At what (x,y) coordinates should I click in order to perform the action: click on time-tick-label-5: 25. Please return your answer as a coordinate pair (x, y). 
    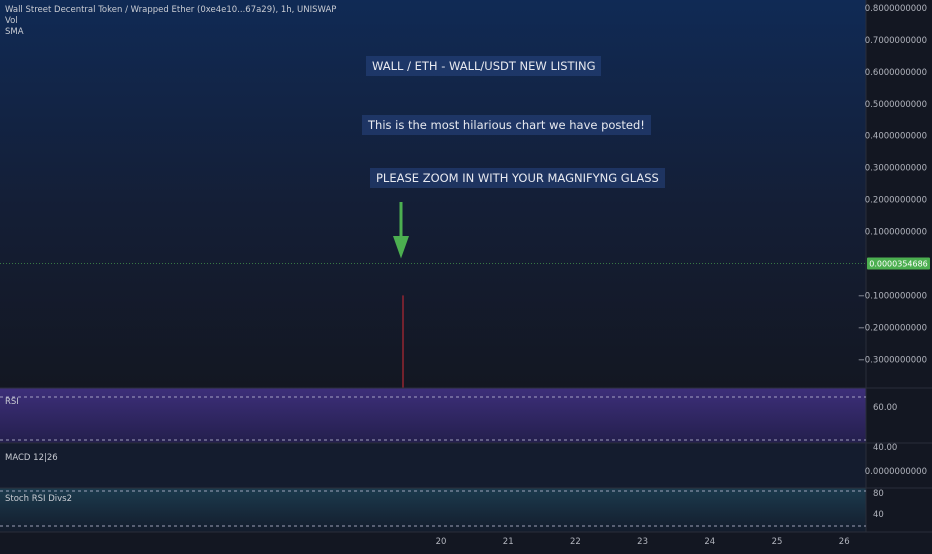
    Looking at the image, I should click on (777, 542).